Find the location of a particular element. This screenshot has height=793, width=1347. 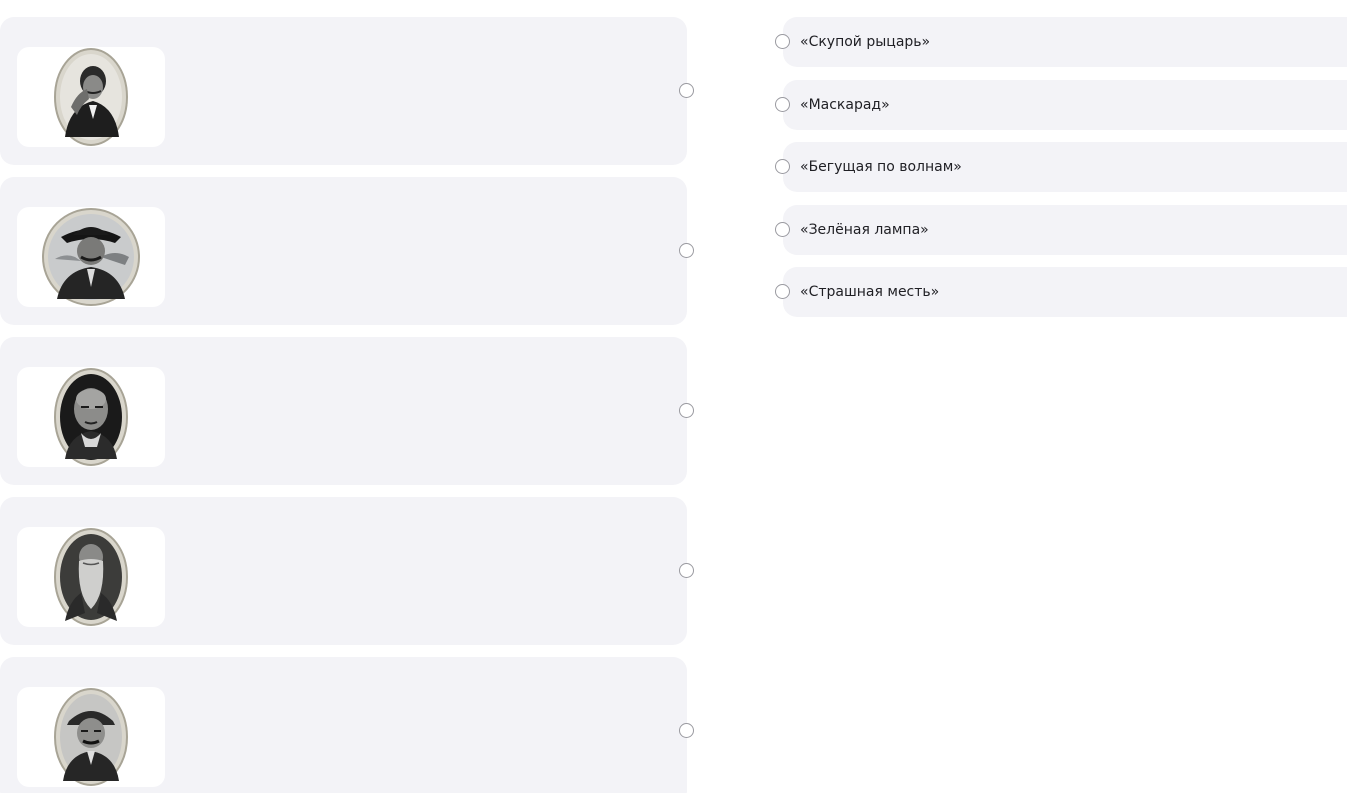

portrait-man-cap-mustache-icon is located at coordinates (91, 737).